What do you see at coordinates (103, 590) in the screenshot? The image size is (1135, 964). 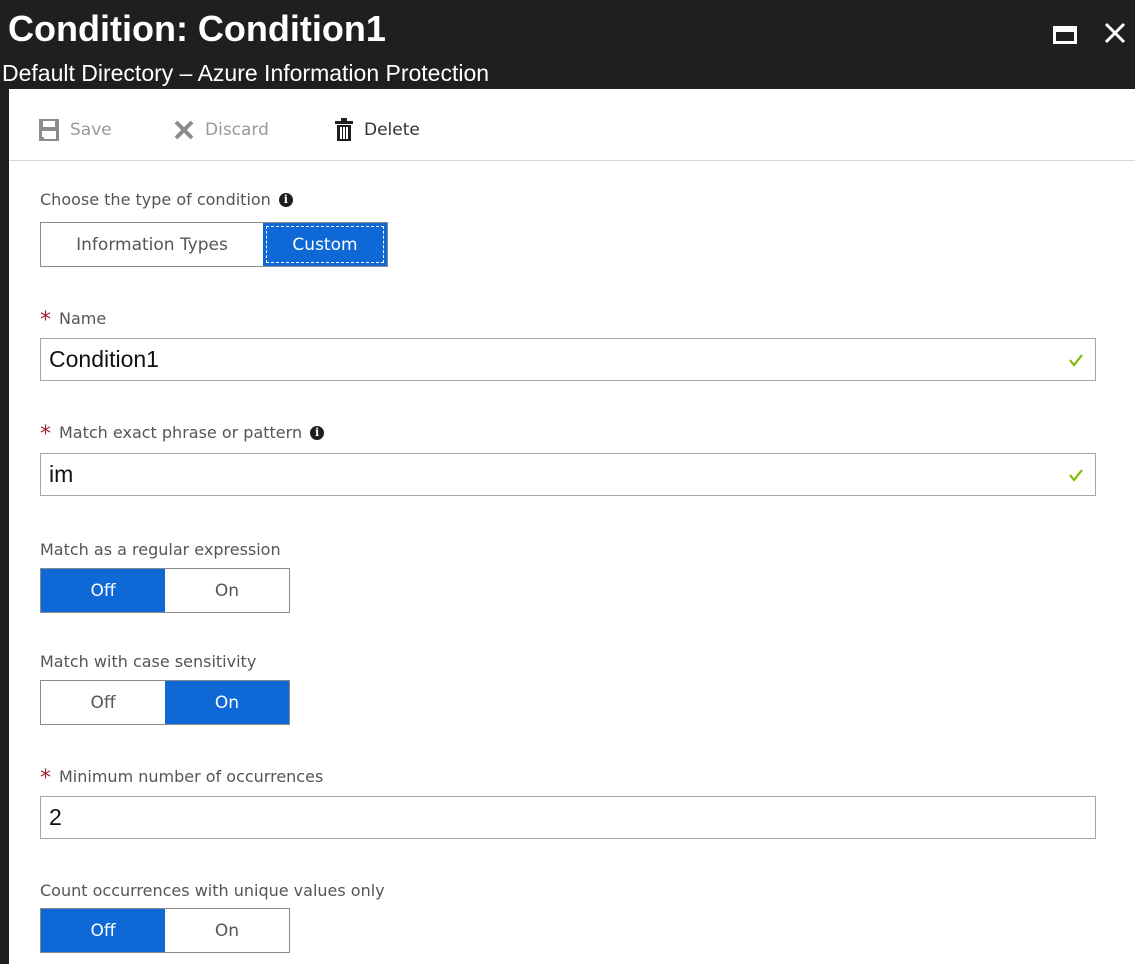 I see `regex-off-option: Off` at bounding box center [103, 590].